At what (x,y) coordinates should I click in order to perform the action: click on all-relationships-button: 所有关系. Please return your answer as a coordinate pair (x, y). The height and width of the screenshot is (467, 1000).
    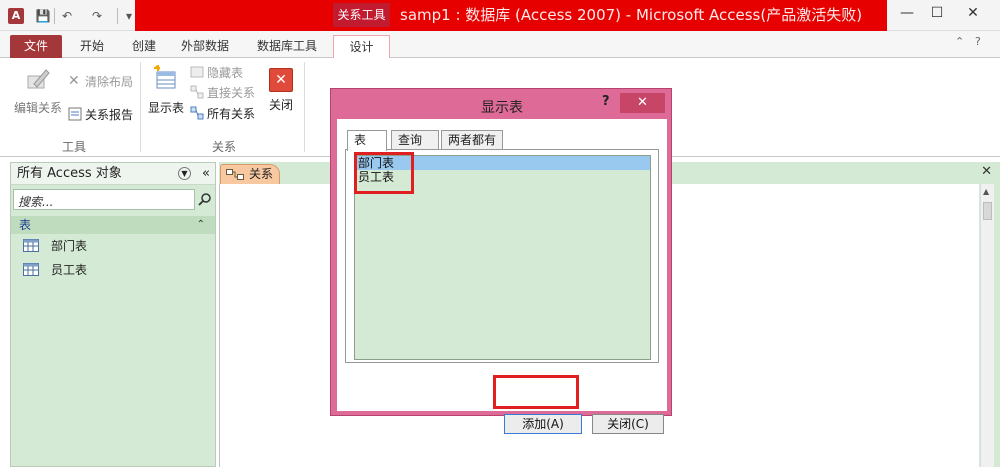
    Looking at the image, I should click on (222, 113).